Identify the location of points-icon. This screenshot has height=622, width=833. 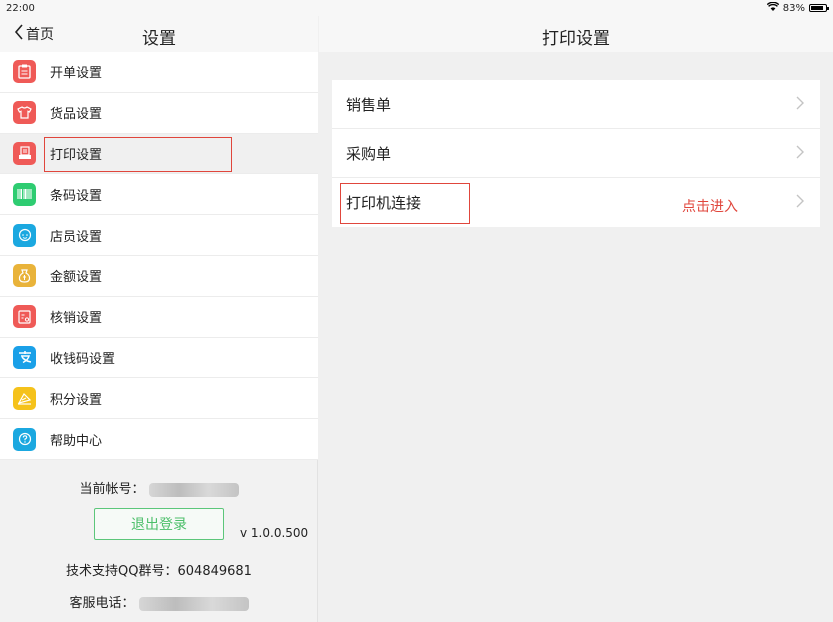
(24, 398).